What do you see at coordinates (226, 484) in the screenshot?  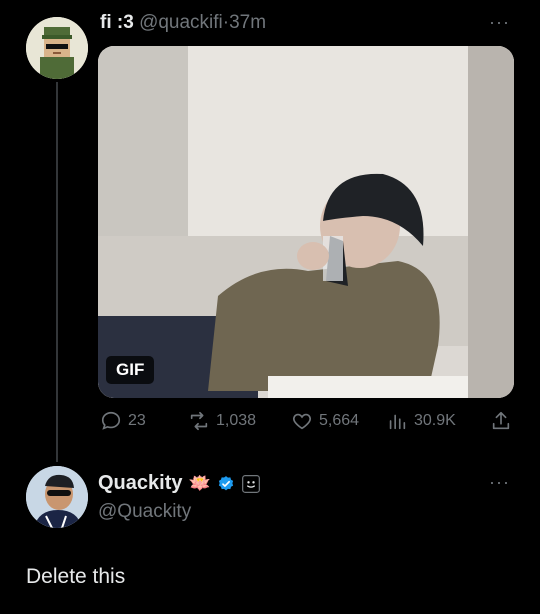 I see `verified-badge-icon` at bounding box center [226, 484].